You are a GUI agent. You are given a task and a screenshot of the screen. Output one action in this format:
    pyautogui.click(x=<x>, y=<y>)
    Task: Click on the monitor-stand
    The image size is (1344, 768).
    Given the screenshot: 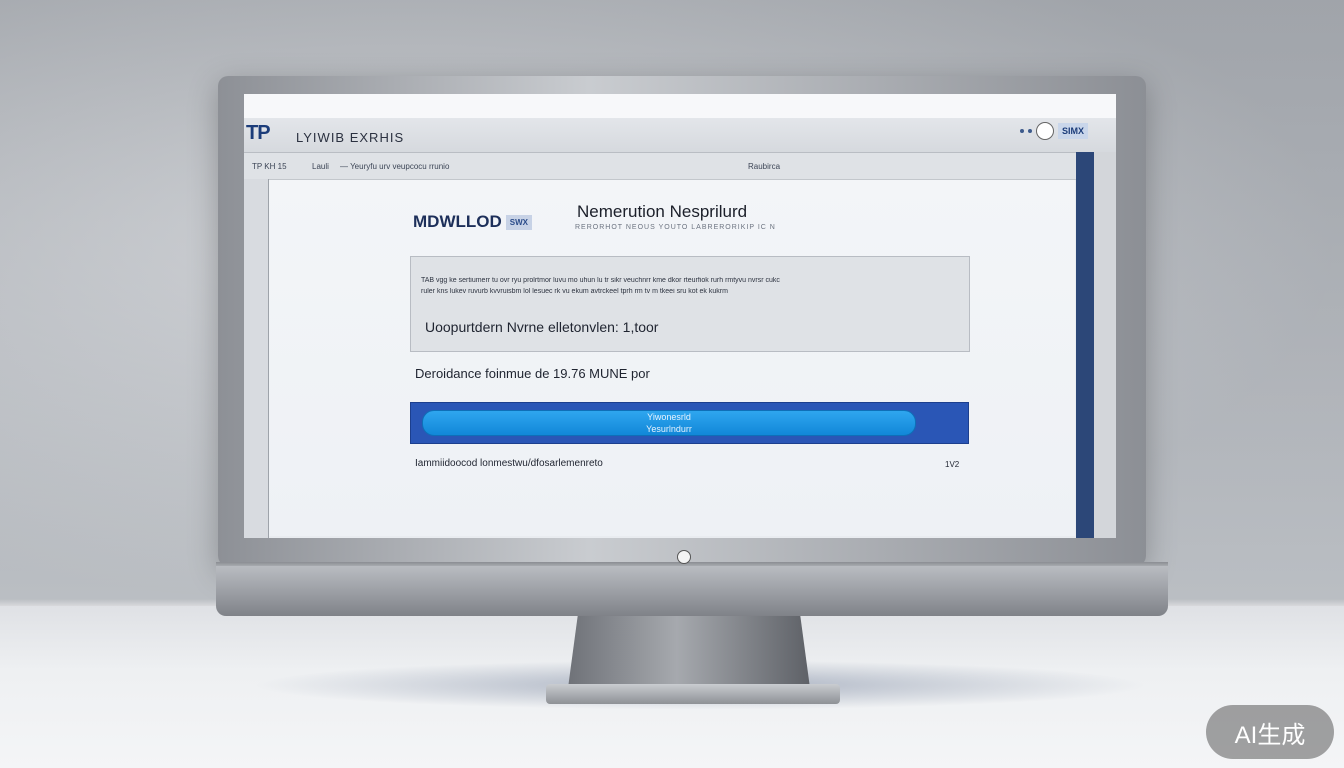 What is the action you would take?
    pyautogui.click(x=689, y=652)
    